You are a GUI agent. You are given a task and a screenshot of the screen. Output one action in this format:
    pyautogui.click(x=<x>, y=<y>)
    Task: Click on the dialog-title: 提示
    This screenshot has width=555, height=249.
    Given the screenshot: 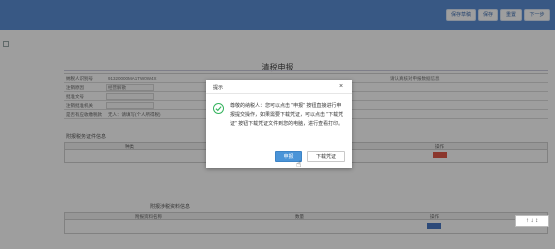 What is the action you would take?
    pyautogui.click(x=218, y=88)
    